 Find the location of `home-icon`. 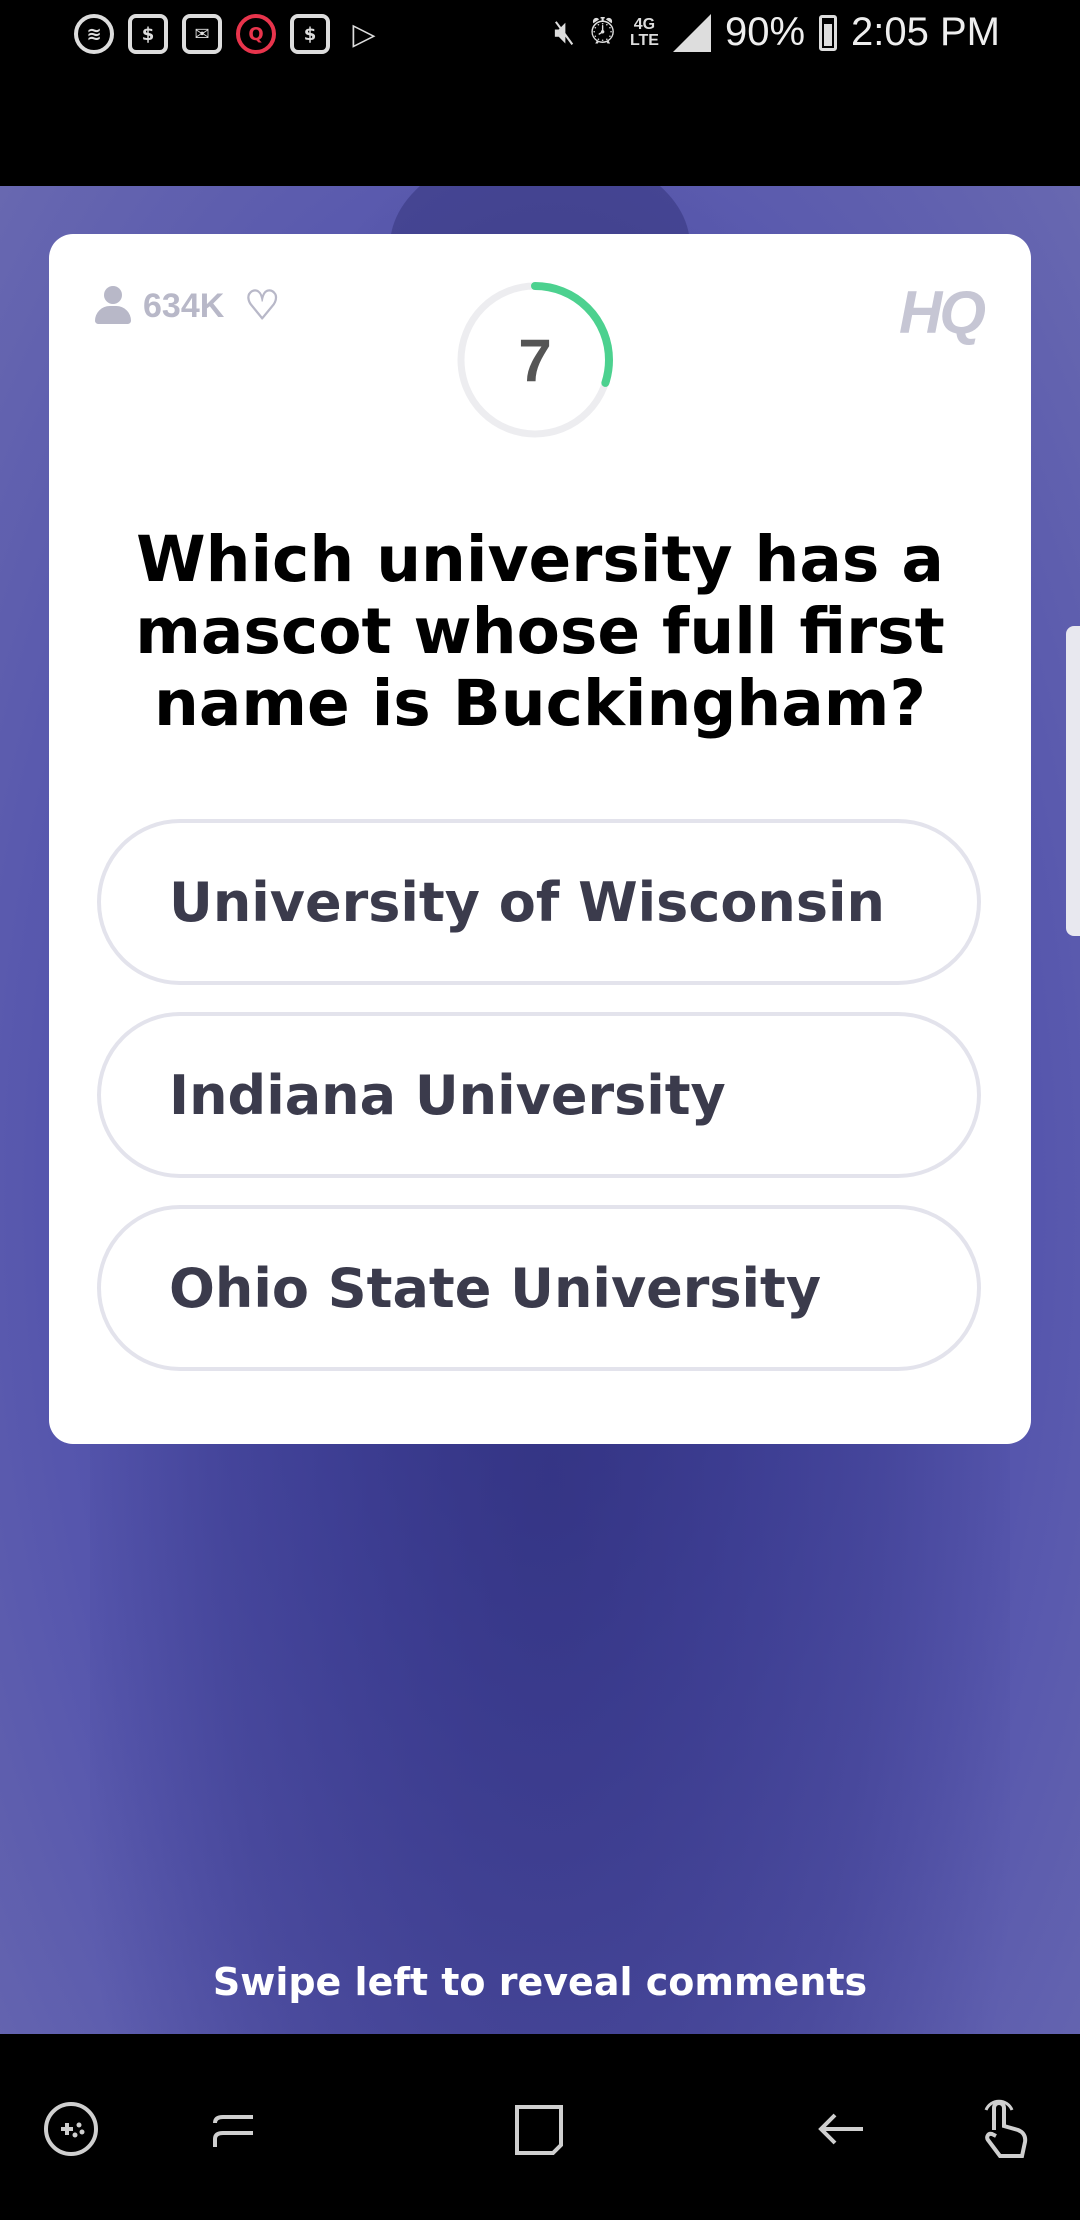

home-icon is located at coordinates (539, 2129).